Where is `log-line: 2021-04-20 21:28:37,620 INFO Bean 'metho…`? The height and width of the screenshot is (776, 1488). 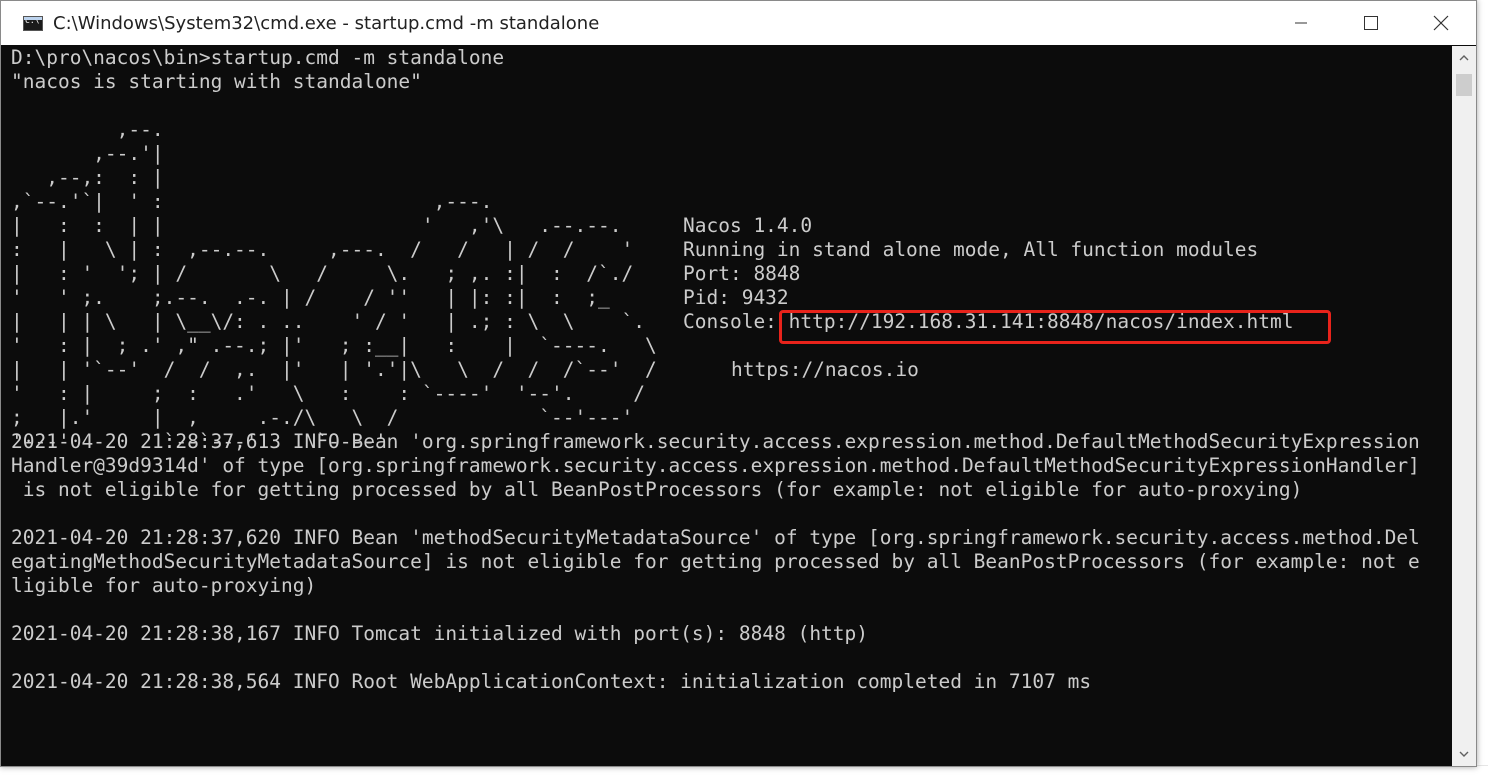
log-line: 2021-04-20 21:28:37,620 INFO Bean 'metho… is located at coordinates (715, 537).